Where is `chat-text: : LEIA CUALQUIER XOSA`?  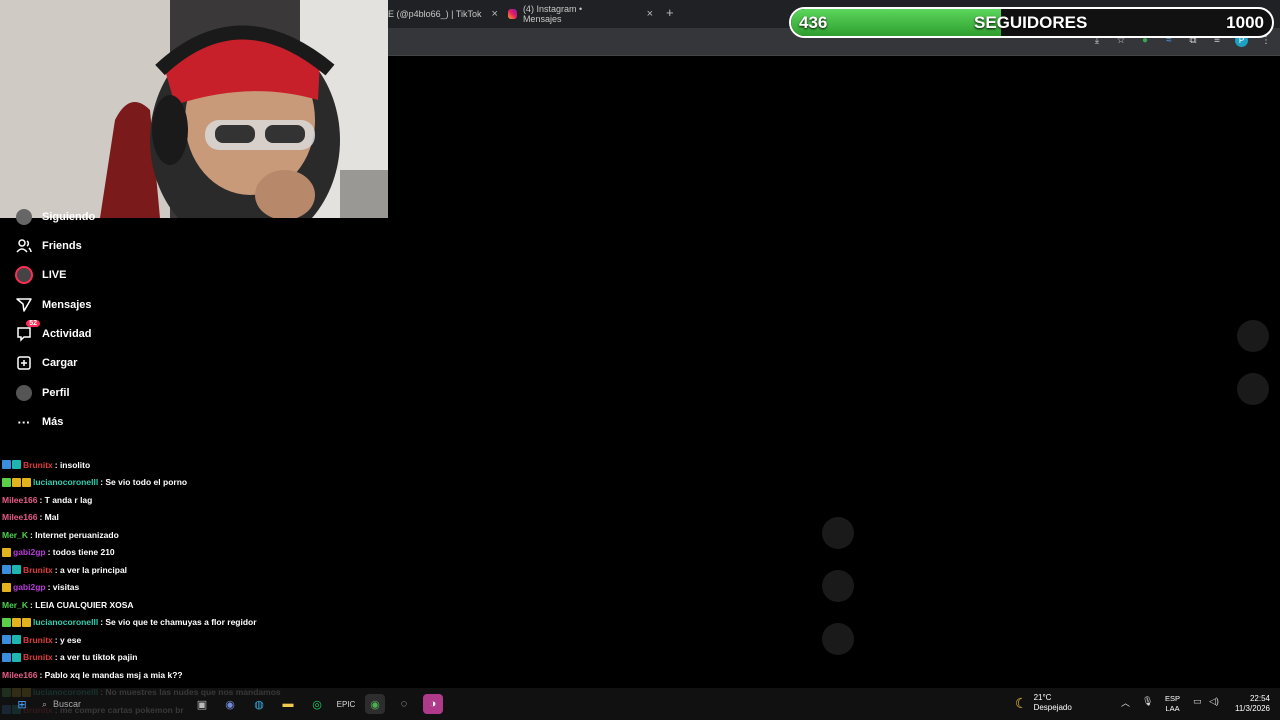 chat-text: : LEIA CUALQUIER XOSA is located at coordinates (81, 604).